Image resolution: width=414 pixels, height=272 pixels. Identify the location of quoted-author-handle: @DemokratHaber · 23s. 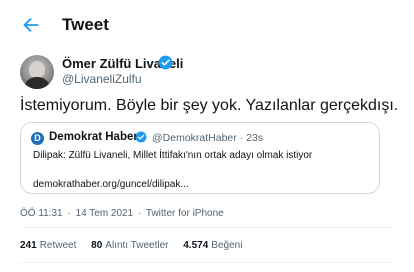
(208, 138).